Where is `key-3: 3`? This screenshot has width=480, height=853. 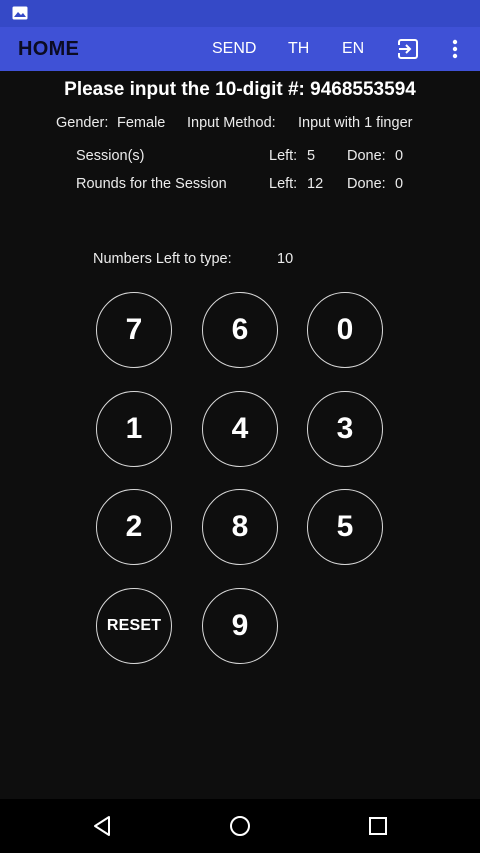
key-3: 3 is located at coordinates (345, 429).